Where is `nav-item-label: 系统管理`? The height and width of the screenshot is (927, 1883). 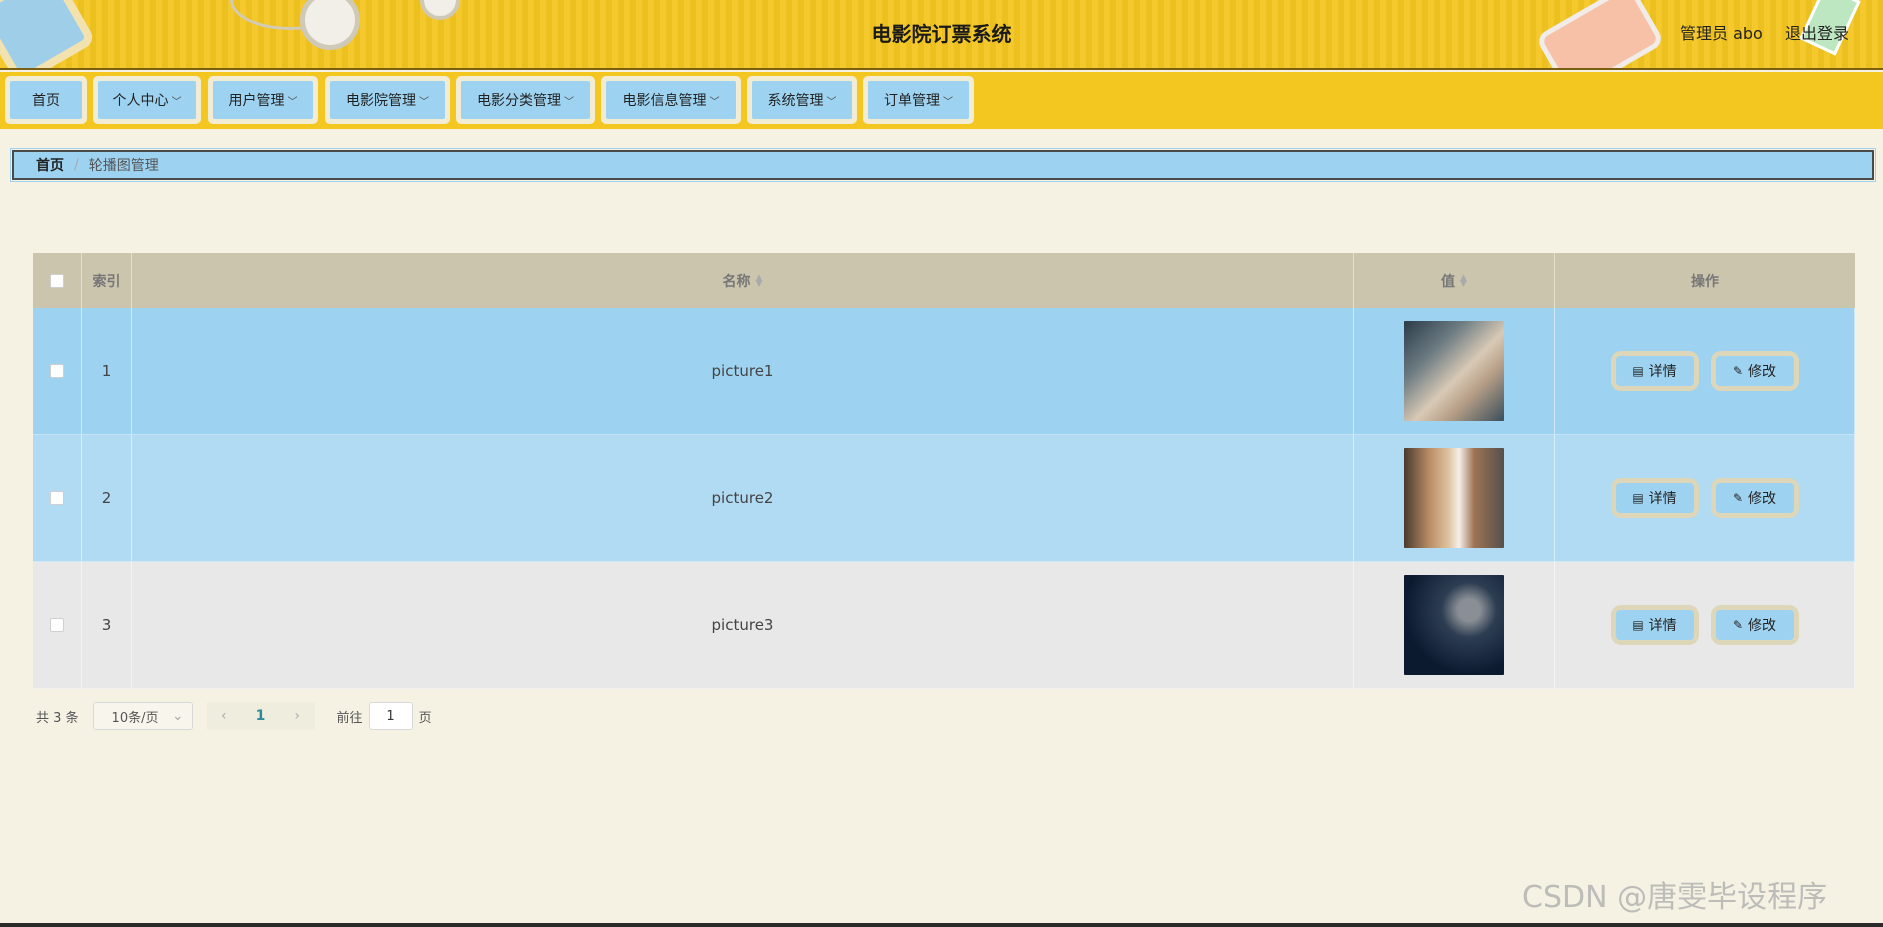
nav-item-label: 系统管理 is located at coordinates (795, 101).